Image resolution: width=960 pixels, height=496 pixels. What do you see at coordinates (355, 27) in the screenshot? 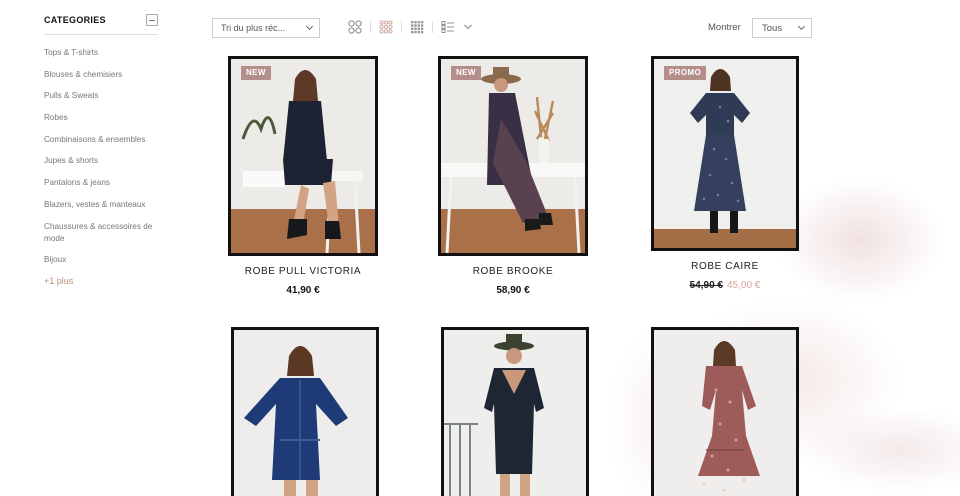
I see `grid-2-icon` at bounding box center [355, 27].